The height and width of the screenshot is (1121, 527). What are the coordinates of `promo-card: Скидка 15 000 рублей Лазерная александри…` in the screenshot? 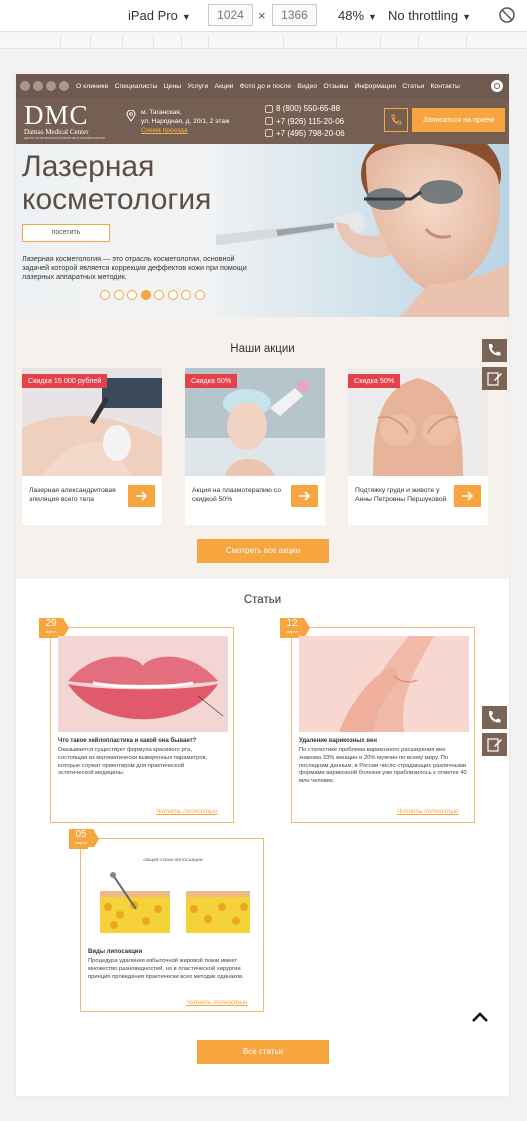 It's located at (92, 446).